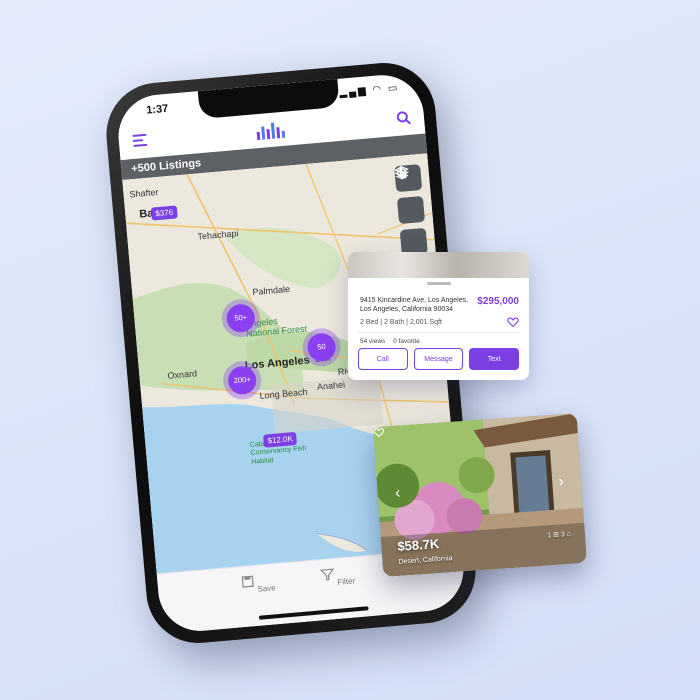 The height and width of the screenshot is (700, 700). I want to click on logo-icon, so click(272, 130).